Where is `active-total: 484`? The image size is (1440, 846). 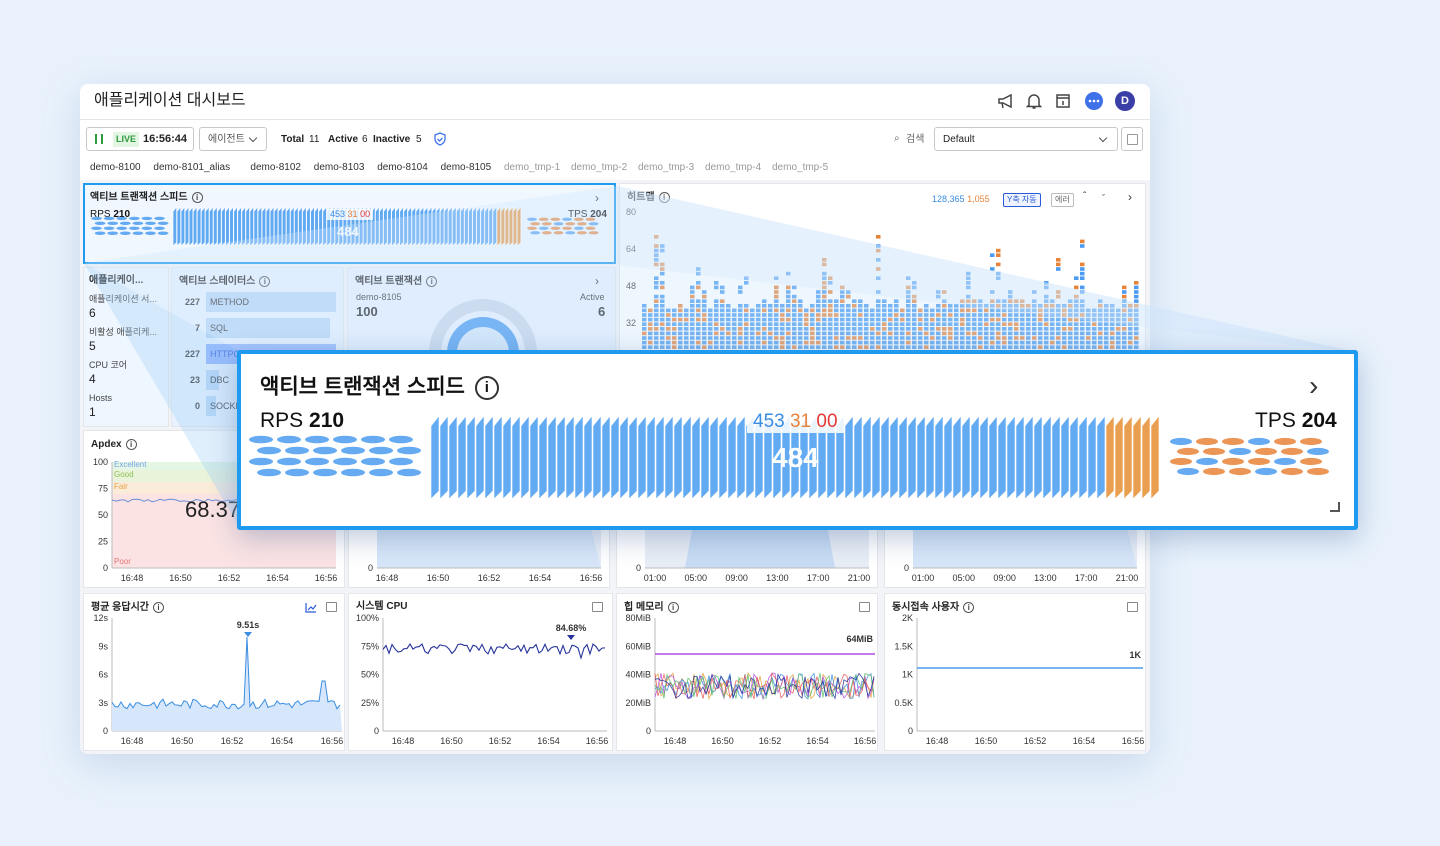 active-total: 484 is located at coordinates (795, 457).